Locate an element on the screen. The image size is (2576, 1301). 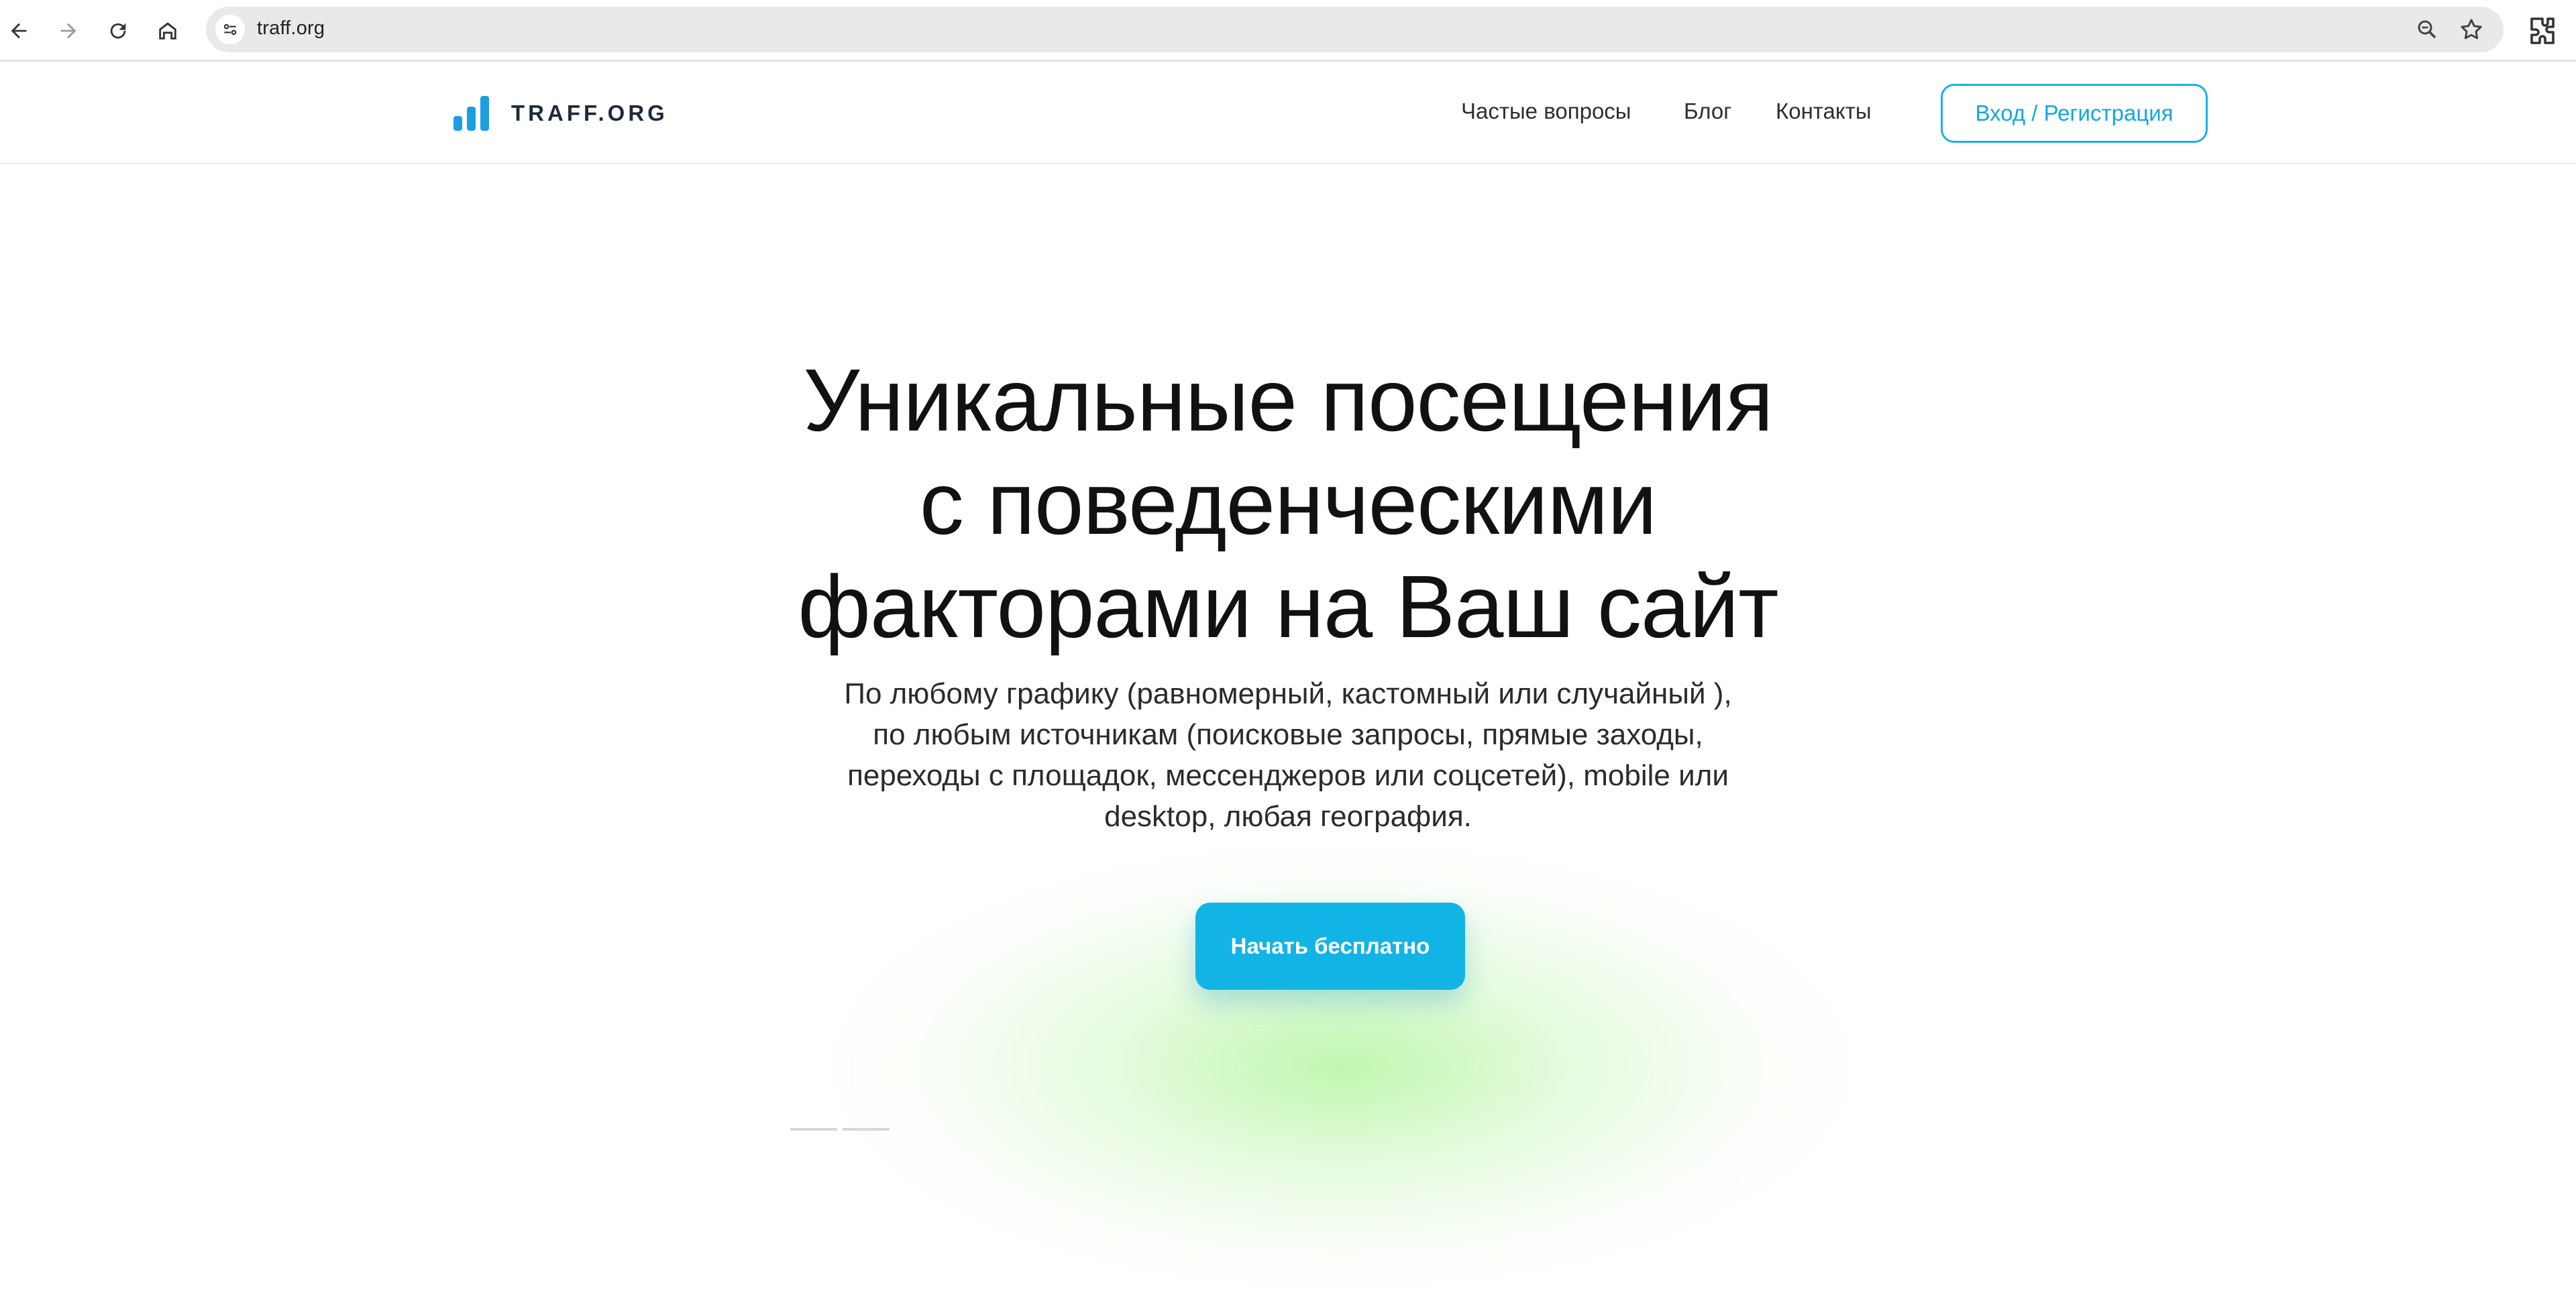
menu-item-faq: Частые вопросы is located at coordinates (1546, 111).